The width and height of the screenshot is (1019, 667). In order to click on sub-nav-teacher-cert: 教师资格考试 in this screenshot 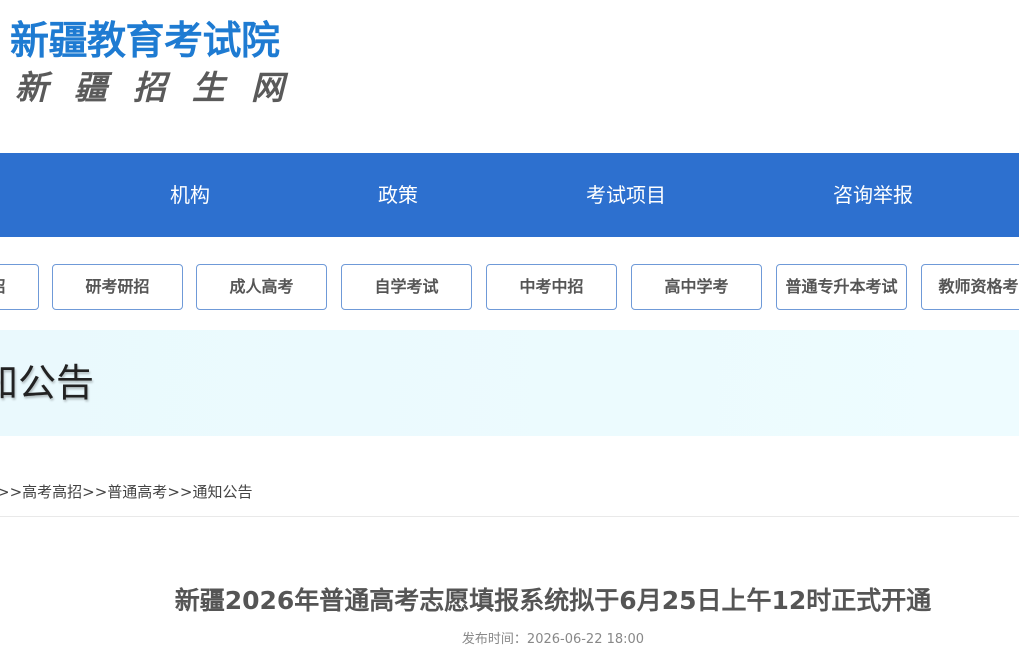, I will do `click(970, 287)`.